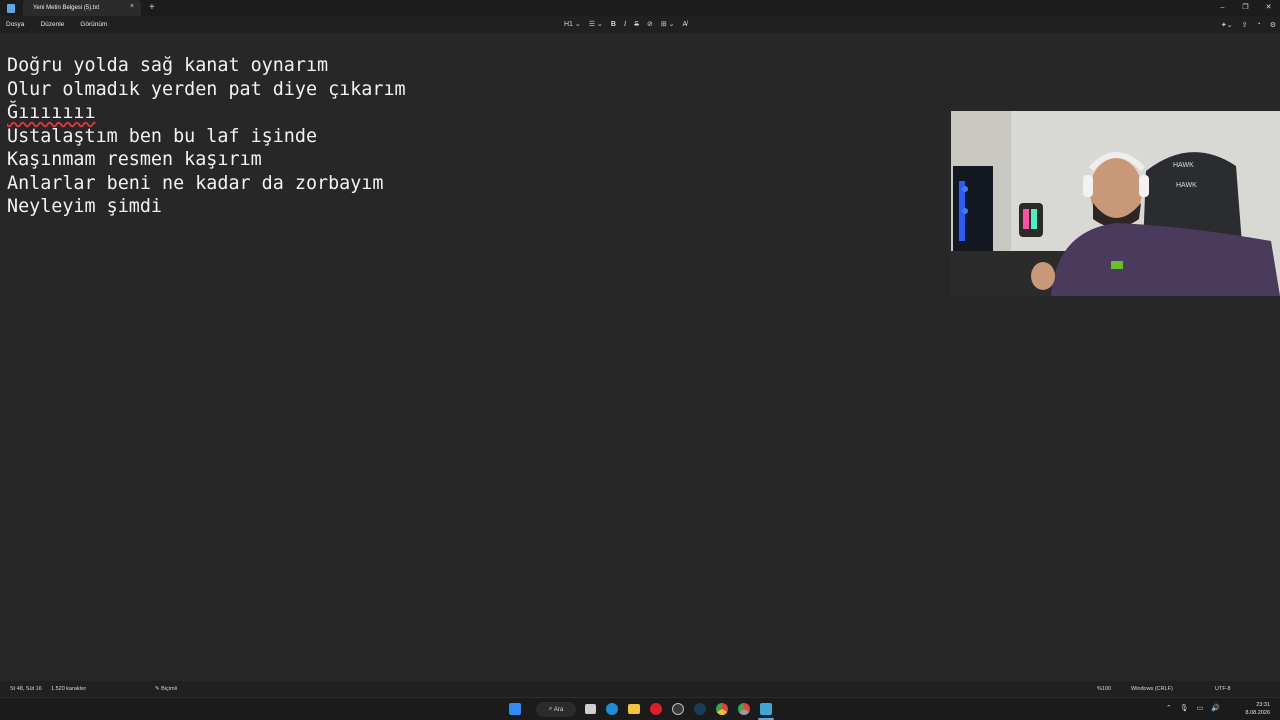 The width and height of the screenshot is (1280, 720). I want to click on italic-button: I, so click(625, 24).